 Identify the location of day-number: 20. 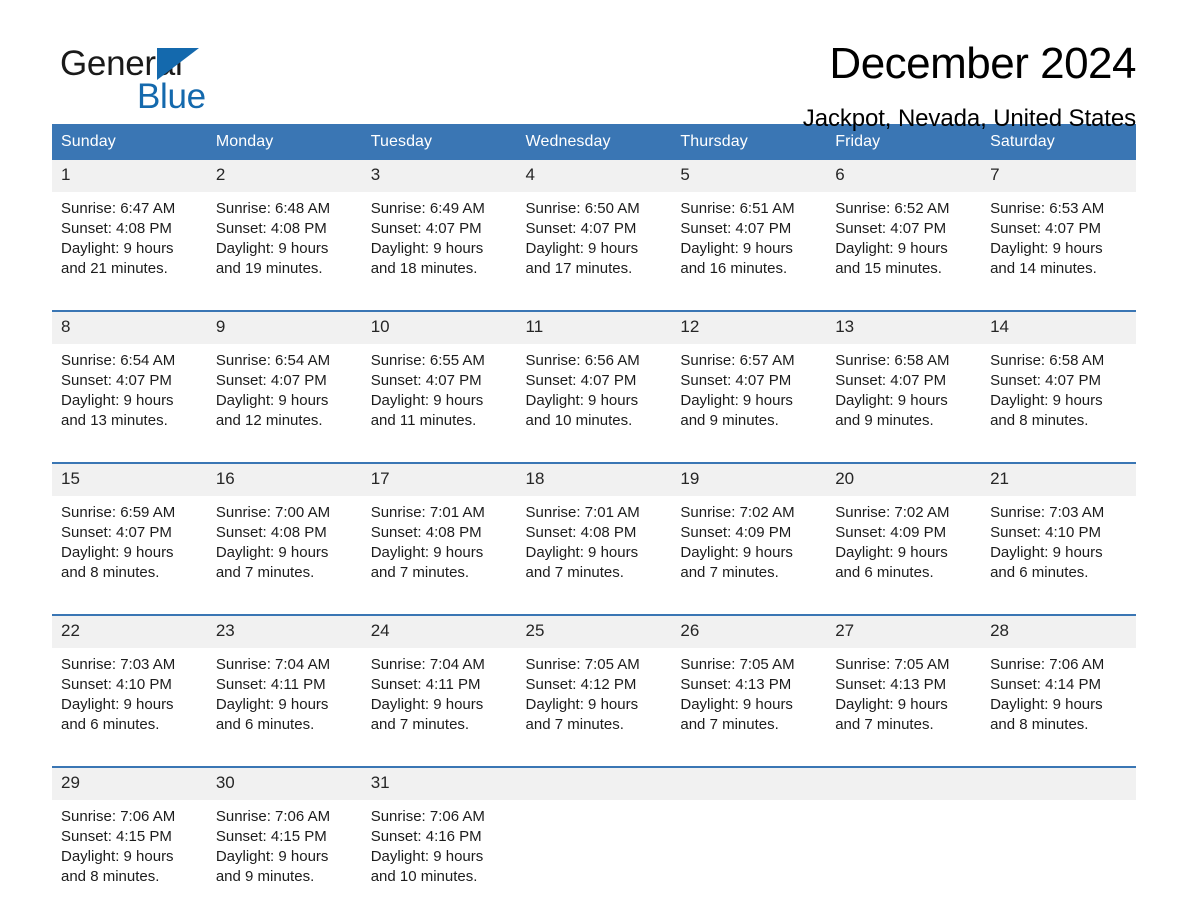
(904, 480).